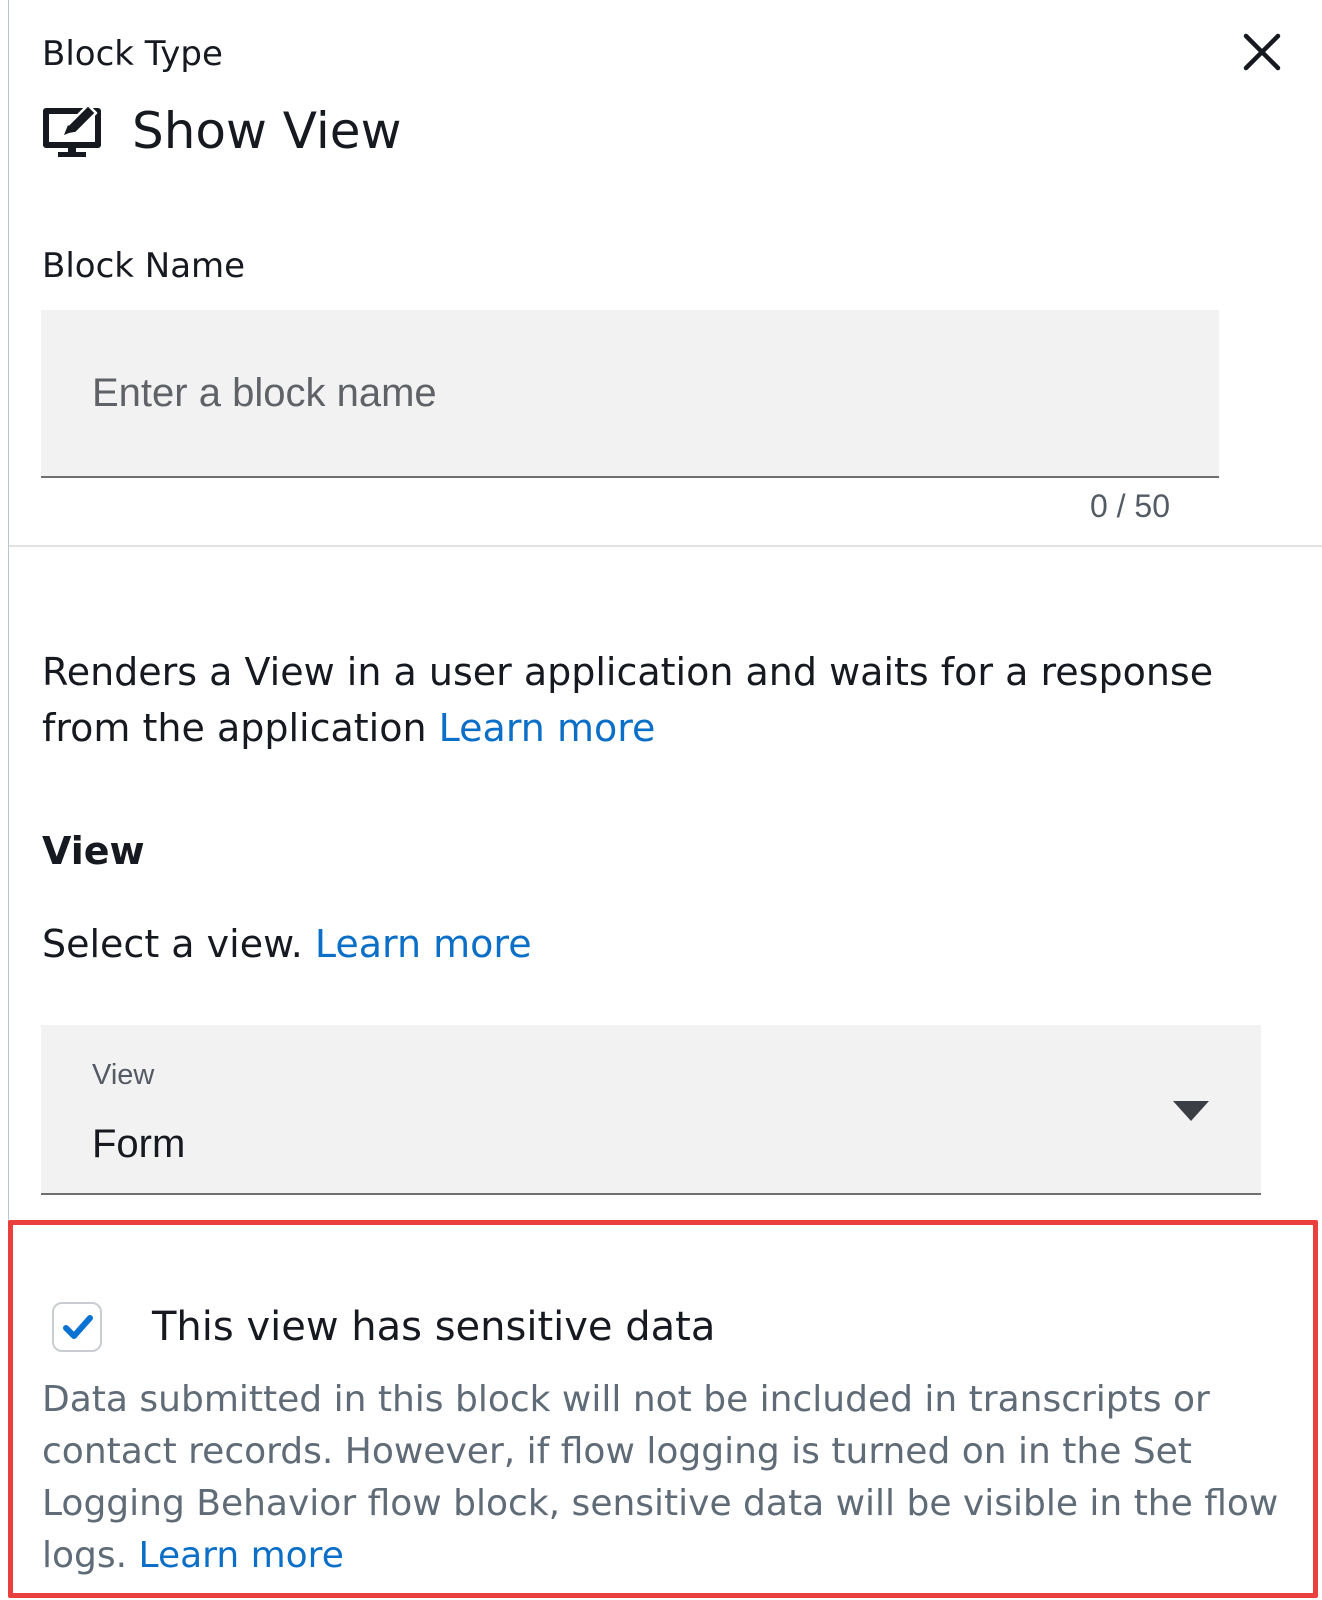 The width and height of the screenshot is (1322, 1600). Describe the element at coordinates (123, 1075) in the screenshot. I see `view-dropdown-label: View` at that location.